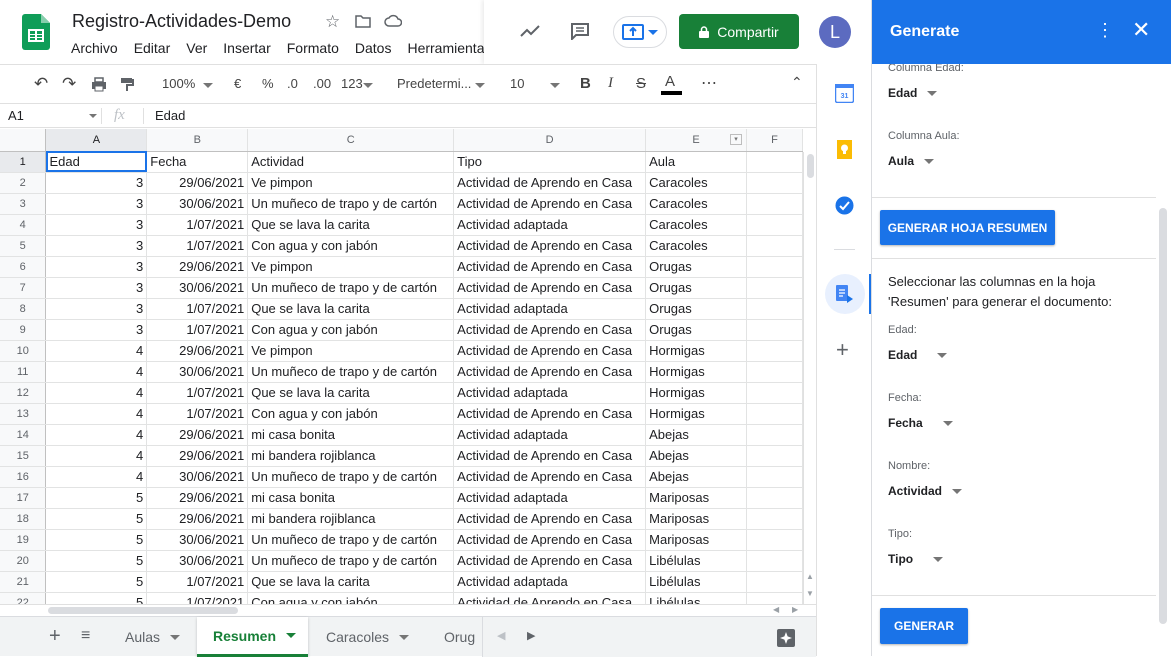  Describe the element at coordinates (920, 423) in the screenshot. I see `fecha-select: Fecha` at that location.